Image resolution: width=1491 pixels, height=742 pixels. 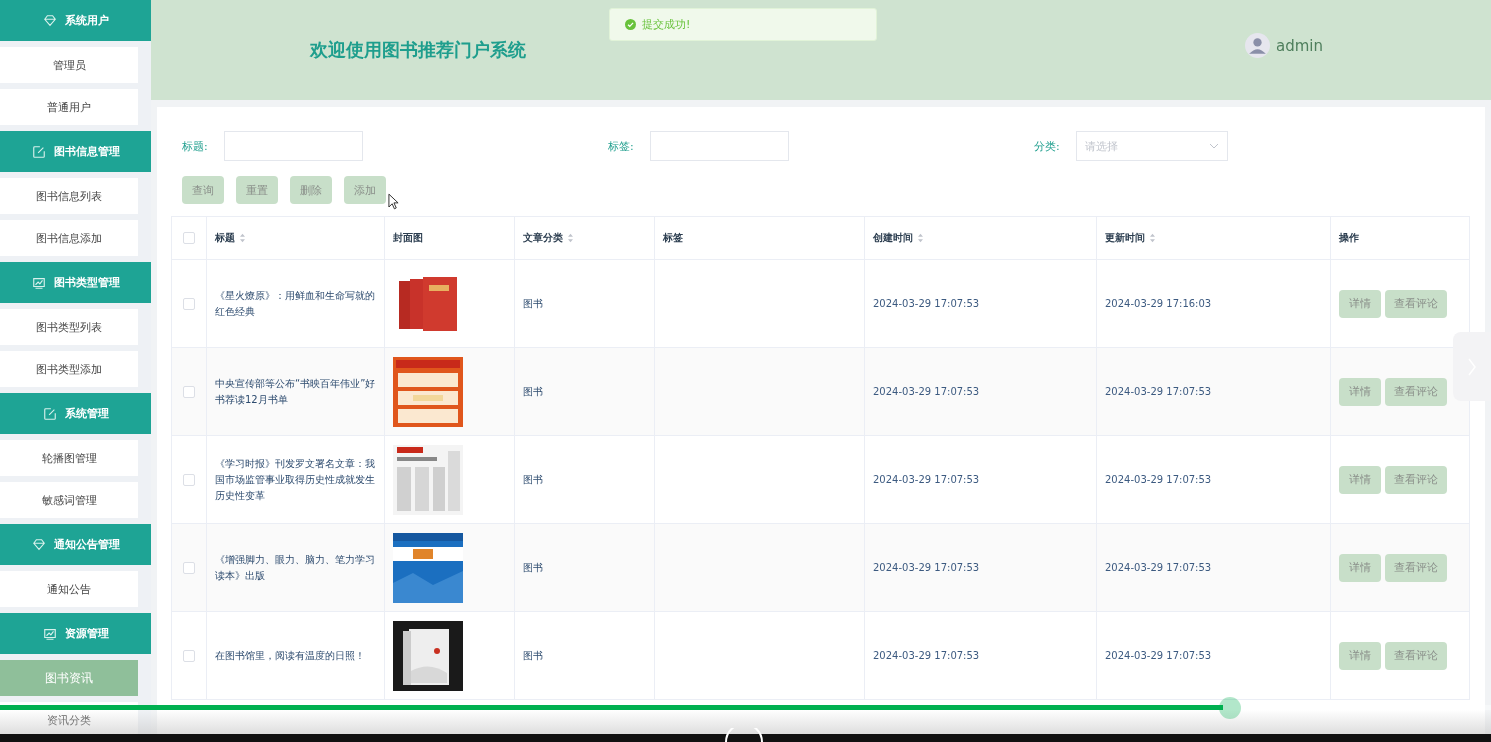 I want to click on column-header: 文章分类, so click(x=543, y=238).